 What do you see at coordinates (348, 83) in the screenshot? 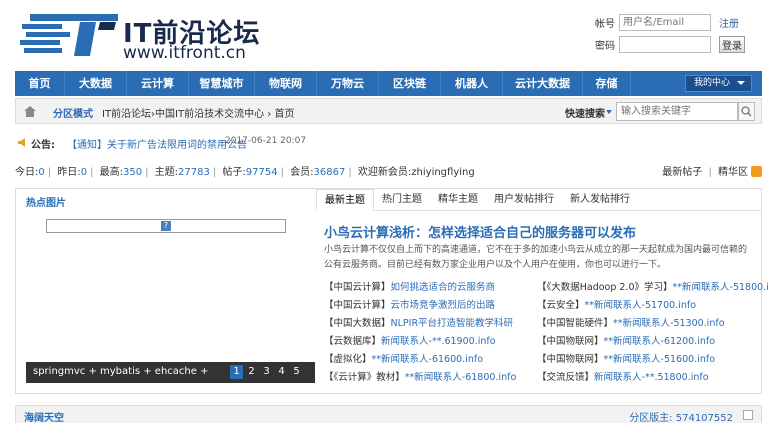
I see `nav-item-wanwuyun: 万物云` at bounding box center [348, 83].